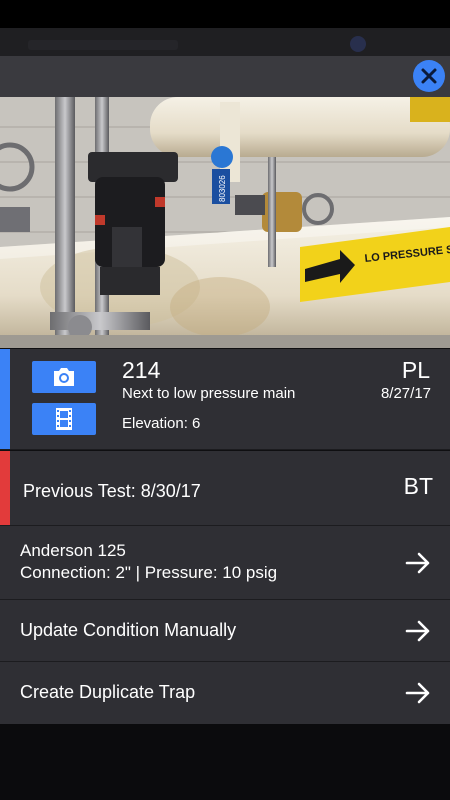  I want to click on film-icon, so click(64, 419).